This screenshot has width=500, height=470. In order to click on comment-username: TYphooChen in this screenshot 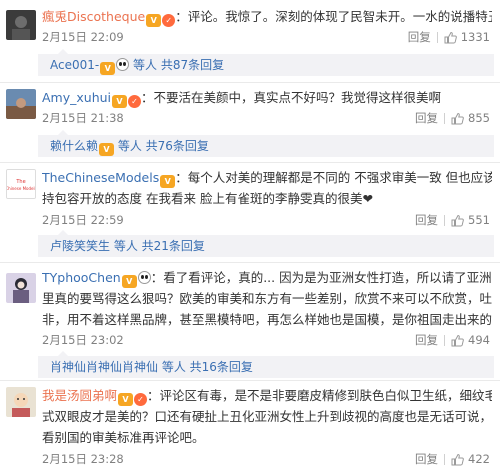, I will do `click(81, 277)`.